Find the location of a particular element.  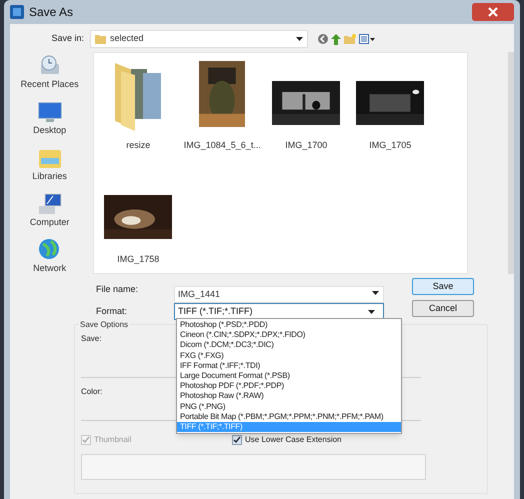

save-in-dropdown: selected is located at coordinates (199, 39).